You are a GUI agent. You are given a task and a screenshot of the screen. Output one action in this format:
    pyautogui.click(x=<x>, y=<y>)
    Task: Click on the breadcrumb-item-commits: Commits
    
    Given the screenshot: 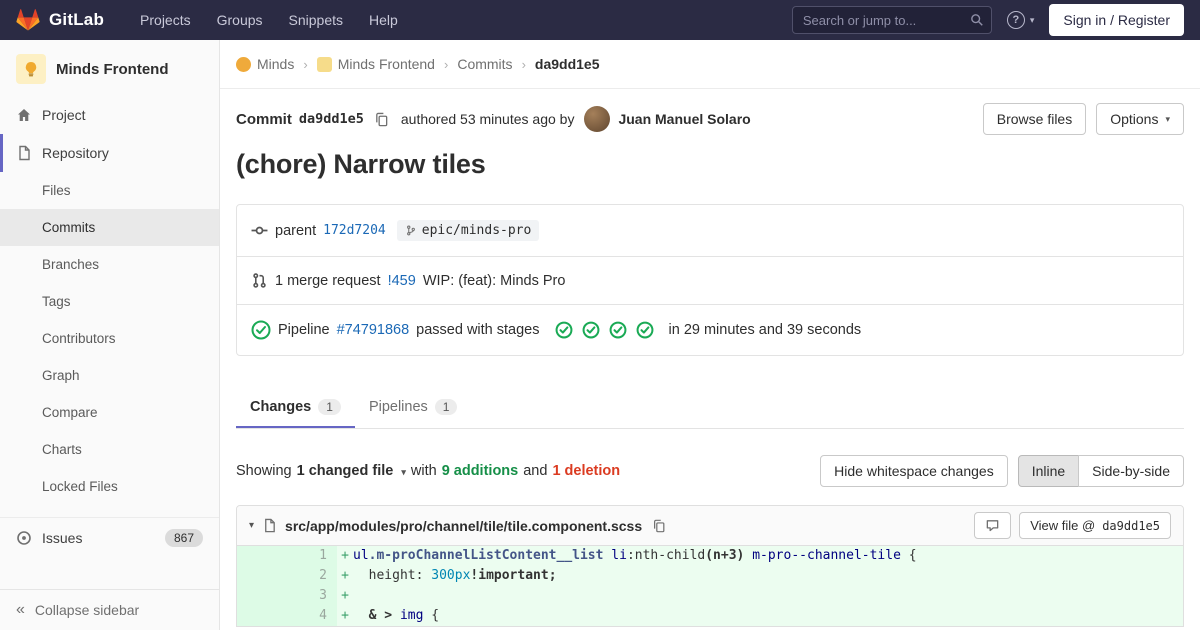 What is the action you would take?
    pyautogui.click(x=484, y=64)
    